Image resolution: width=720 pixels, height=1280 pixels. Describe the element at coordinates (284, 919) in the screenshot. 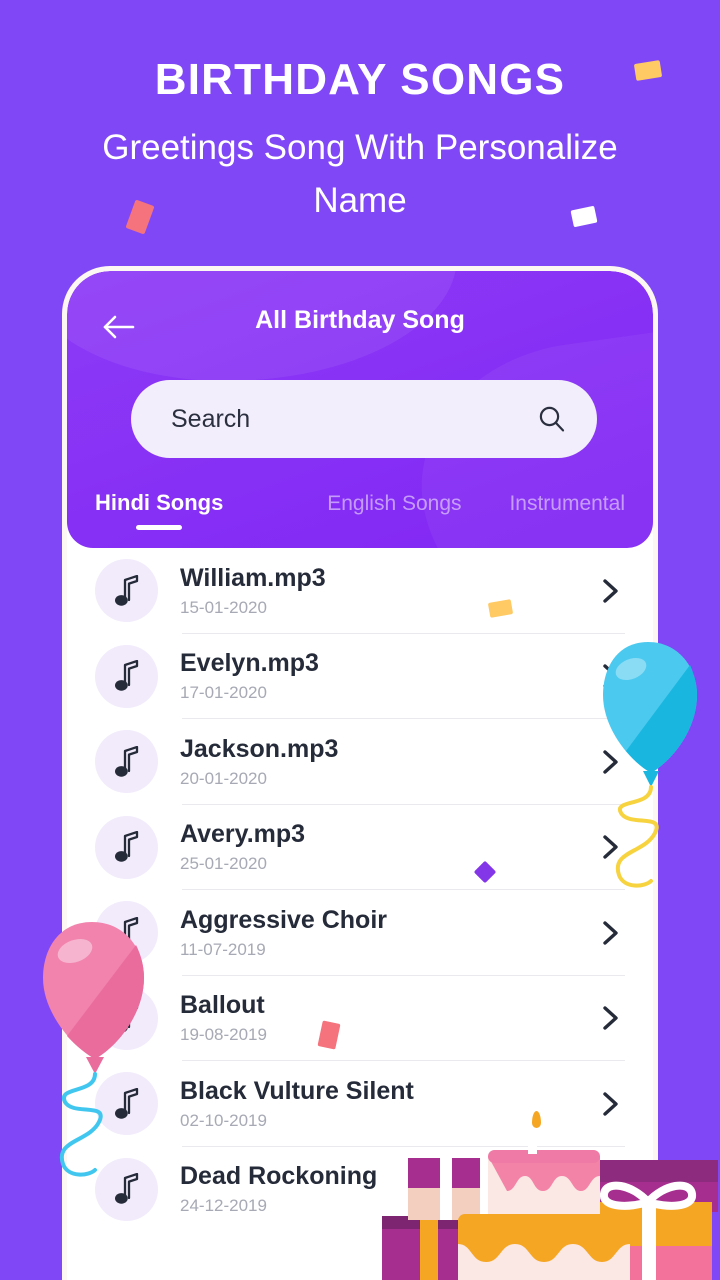

I see `song-title: Aggressive Choir` at that location.